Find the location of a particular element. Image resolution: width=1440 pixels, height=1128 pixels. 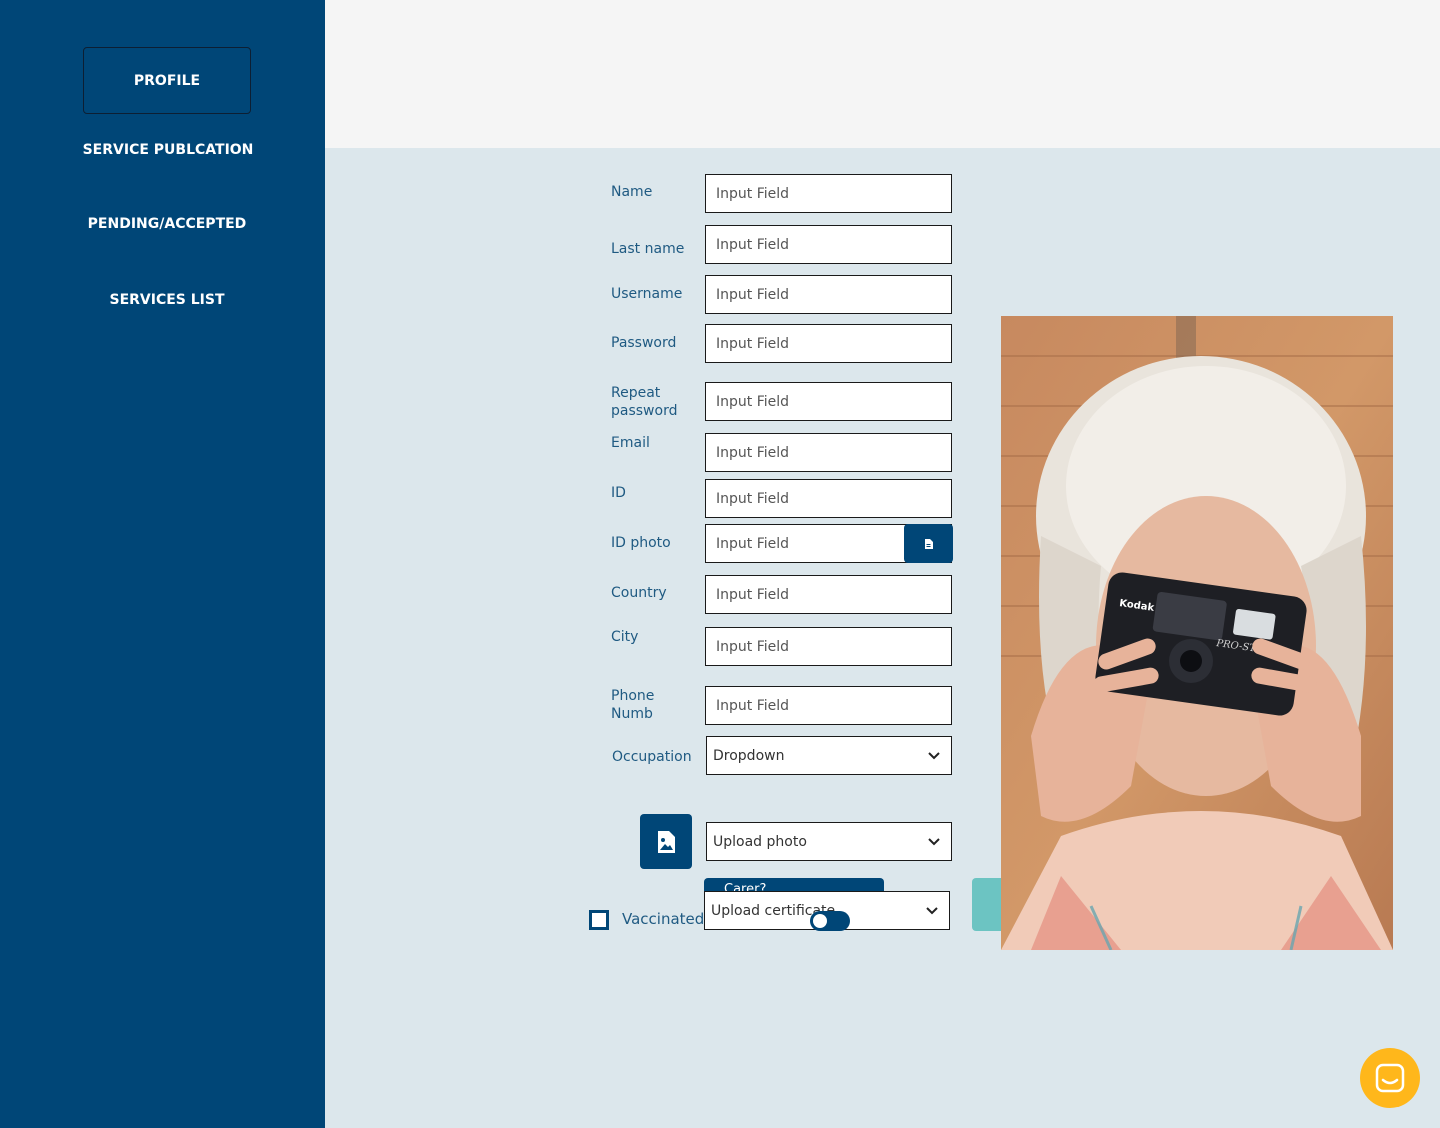

top-bar is located at coordinates (882, 74).